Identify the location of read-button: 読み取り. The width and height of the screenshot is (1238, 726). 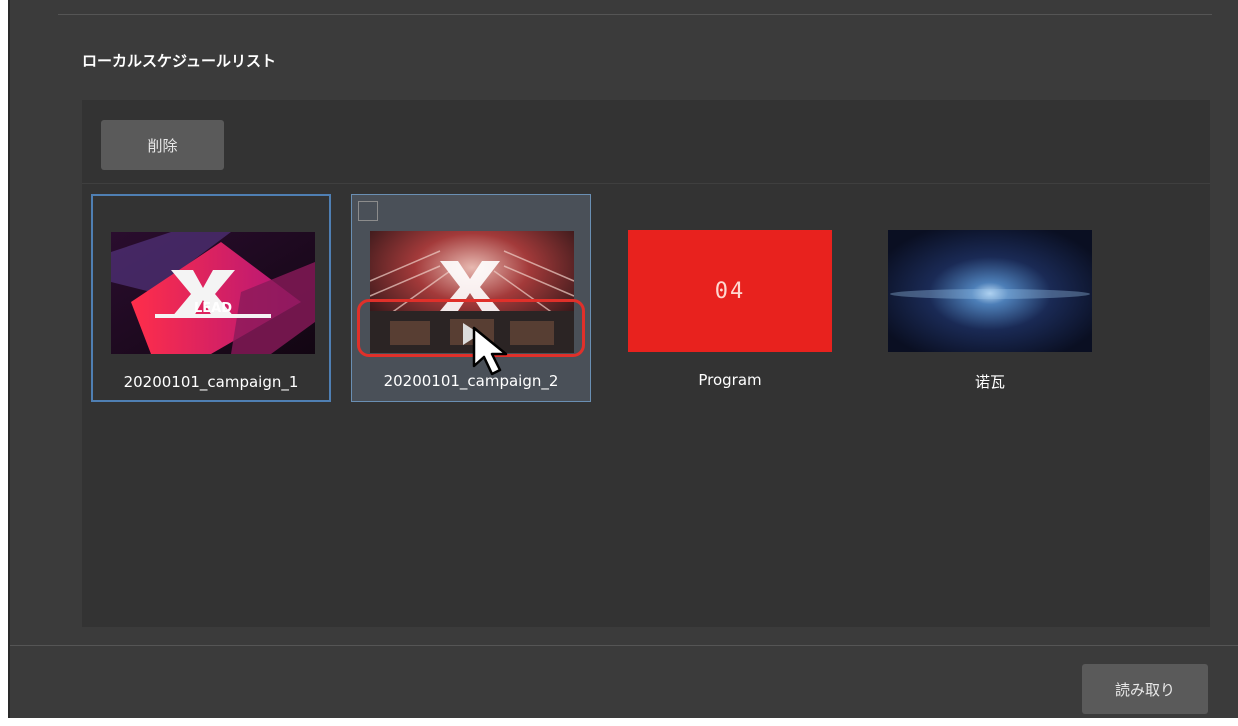
(1145, 689).